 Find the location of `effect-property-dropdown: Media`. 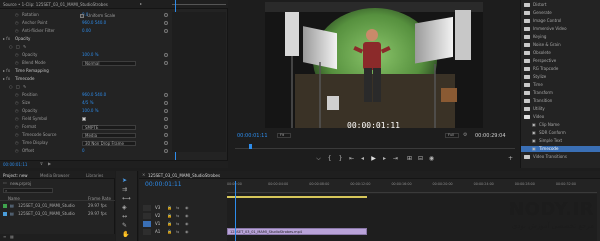

effect-property-dropdown: Media is located at coordinates (109, 135).